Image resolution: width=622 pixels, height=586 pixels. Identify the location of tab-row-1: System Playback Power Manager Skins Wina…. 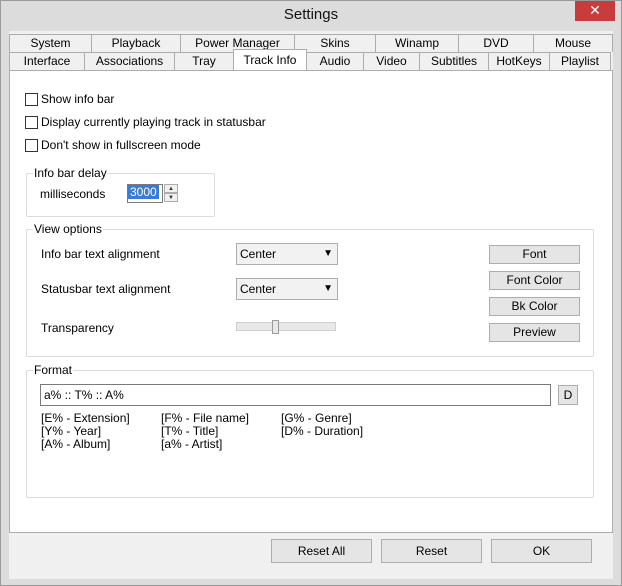
(311, 43).